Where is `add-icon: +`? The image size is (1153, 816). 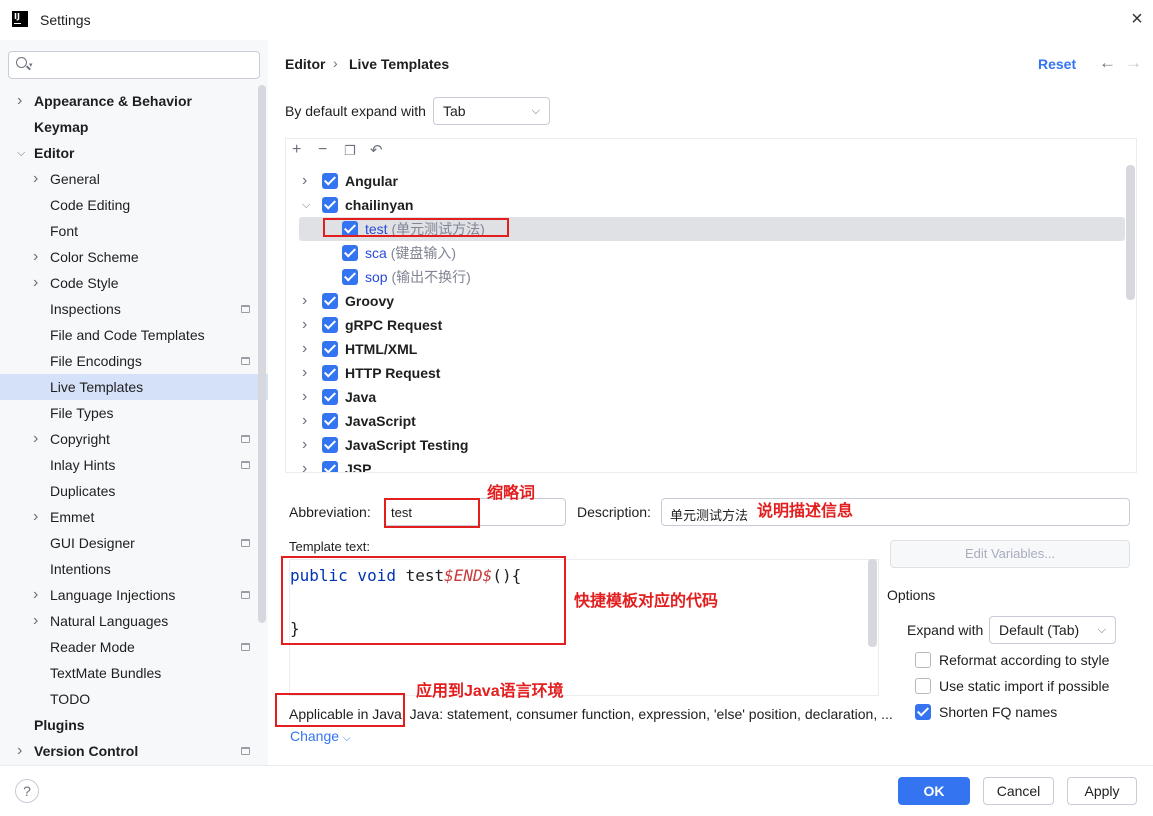
add-icon: + is located at coordinates (296, 150).